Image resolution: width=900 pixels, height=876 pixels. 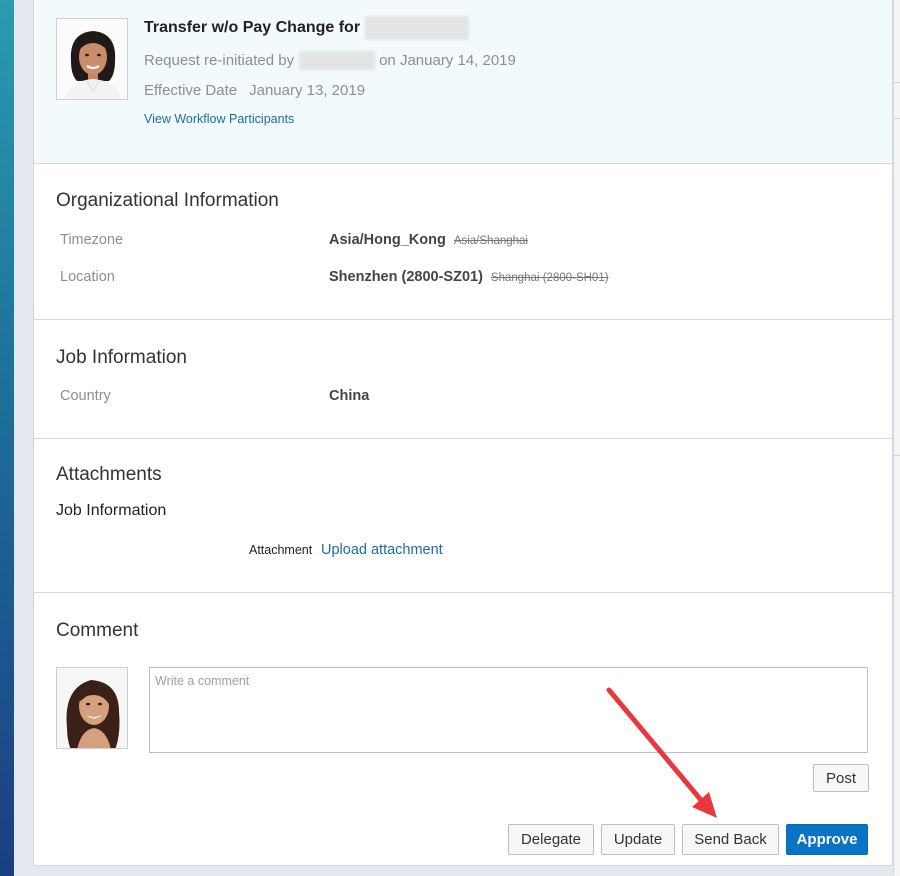 I want to click on approve-button: Approve, so click(x=827, y=839).